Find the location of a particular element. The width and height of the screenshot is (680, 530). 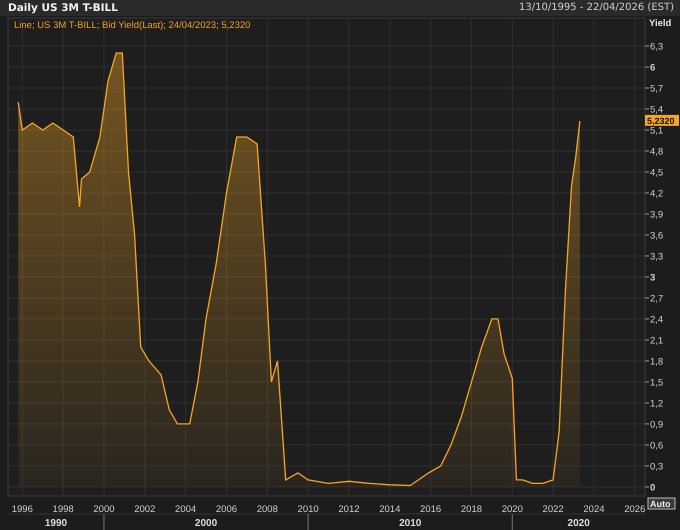

x-tick-label: 1998 is located at coordinates (63, 509).